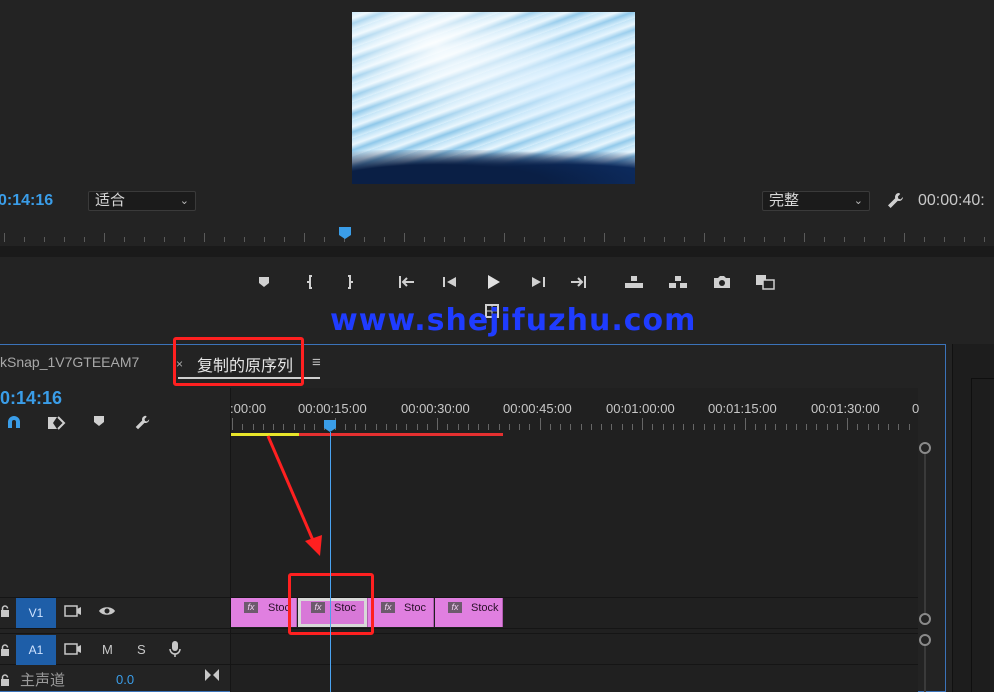 The image size is (994, 692). I want to click on clip-name: Stock, so click(485, 608).